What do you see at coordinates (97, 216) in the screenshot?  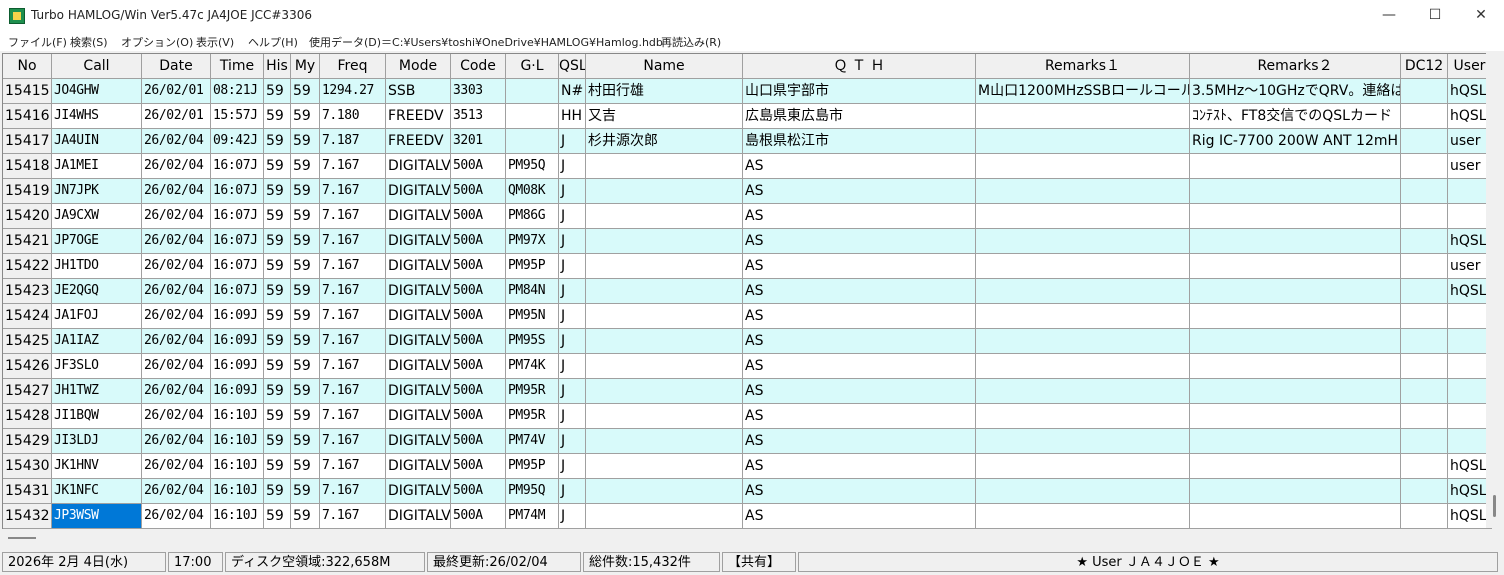 I see `cell-call: JA9CXW` at bounding box center [97, 216].